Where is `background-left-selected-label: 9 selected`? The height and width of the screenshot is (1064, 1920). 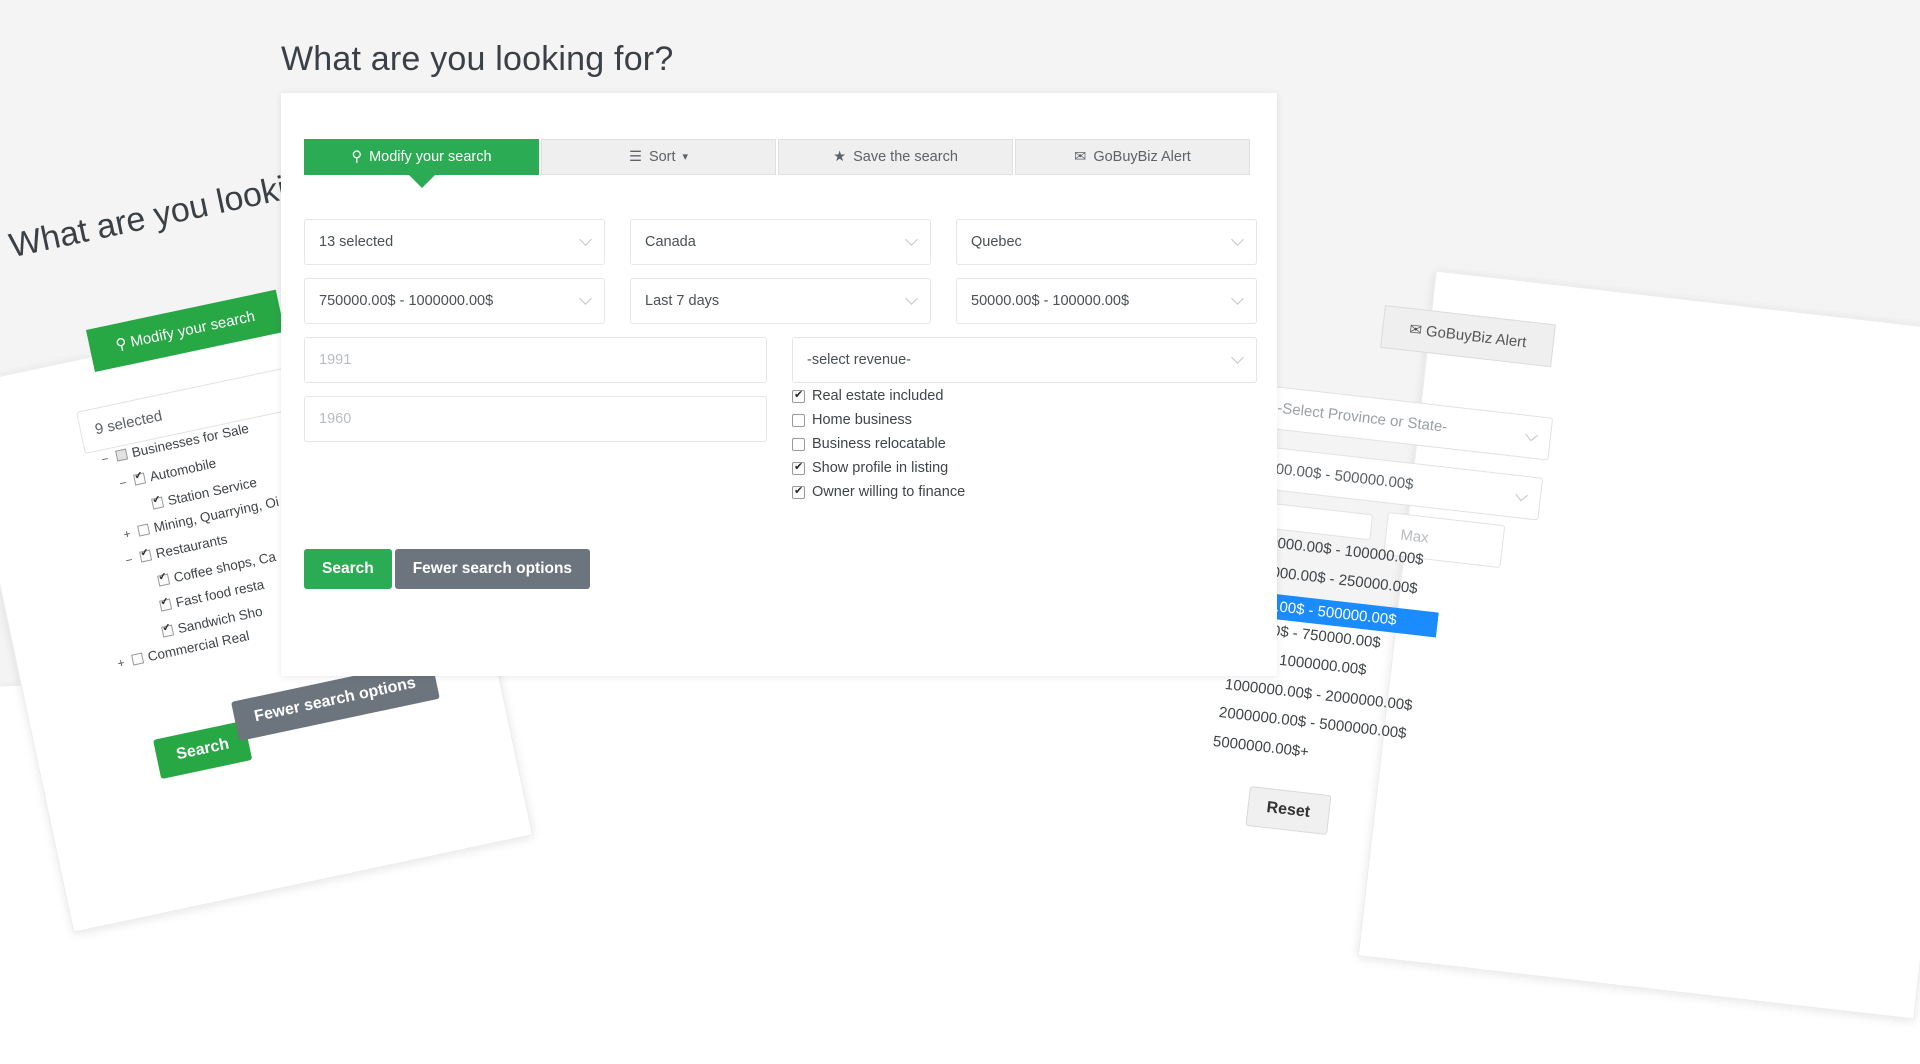 background-left-selected-label: 9 selected is located at coordinates (128, 423).